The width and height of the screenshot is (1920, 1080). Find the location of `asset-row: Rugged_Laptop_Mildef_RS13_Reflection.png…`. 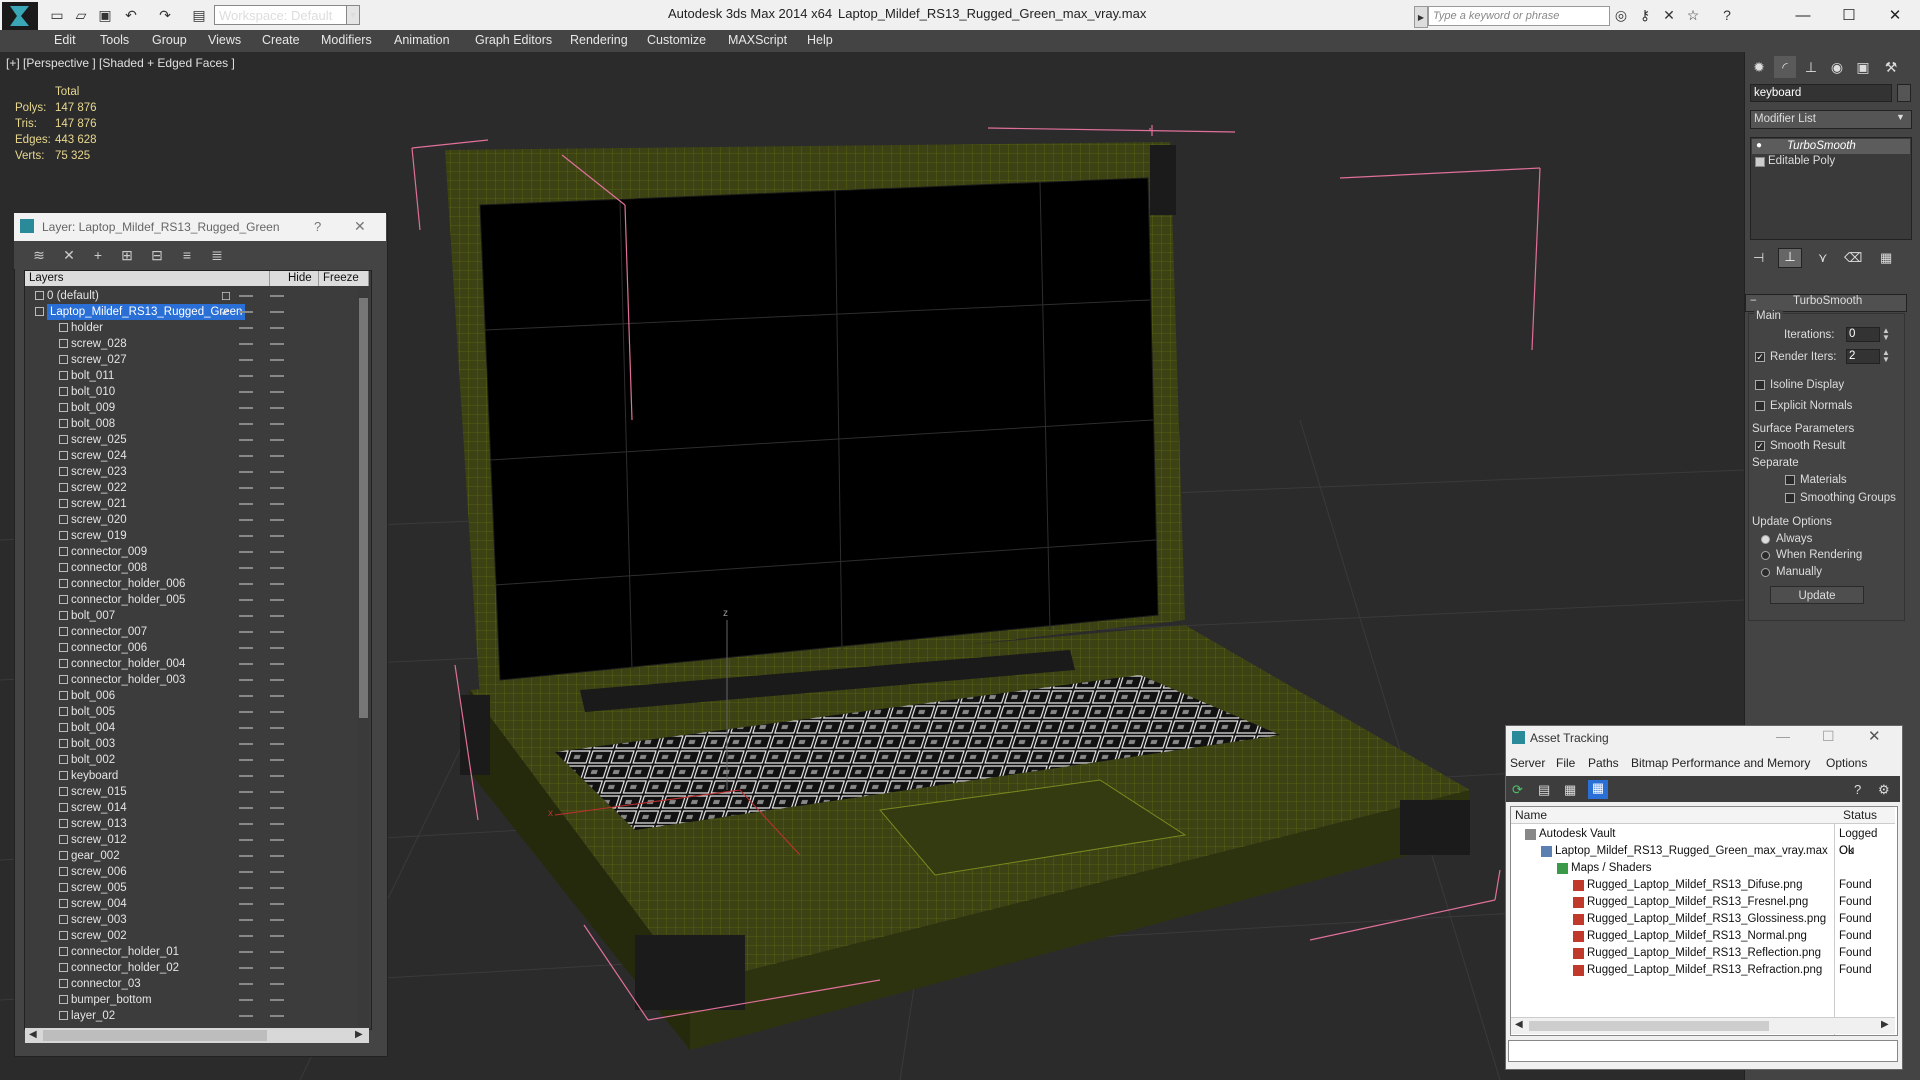

asset-row: Rugged_Laptop_Mildef_RS13_Reflection.png… is located at coordinates (1703, 953).